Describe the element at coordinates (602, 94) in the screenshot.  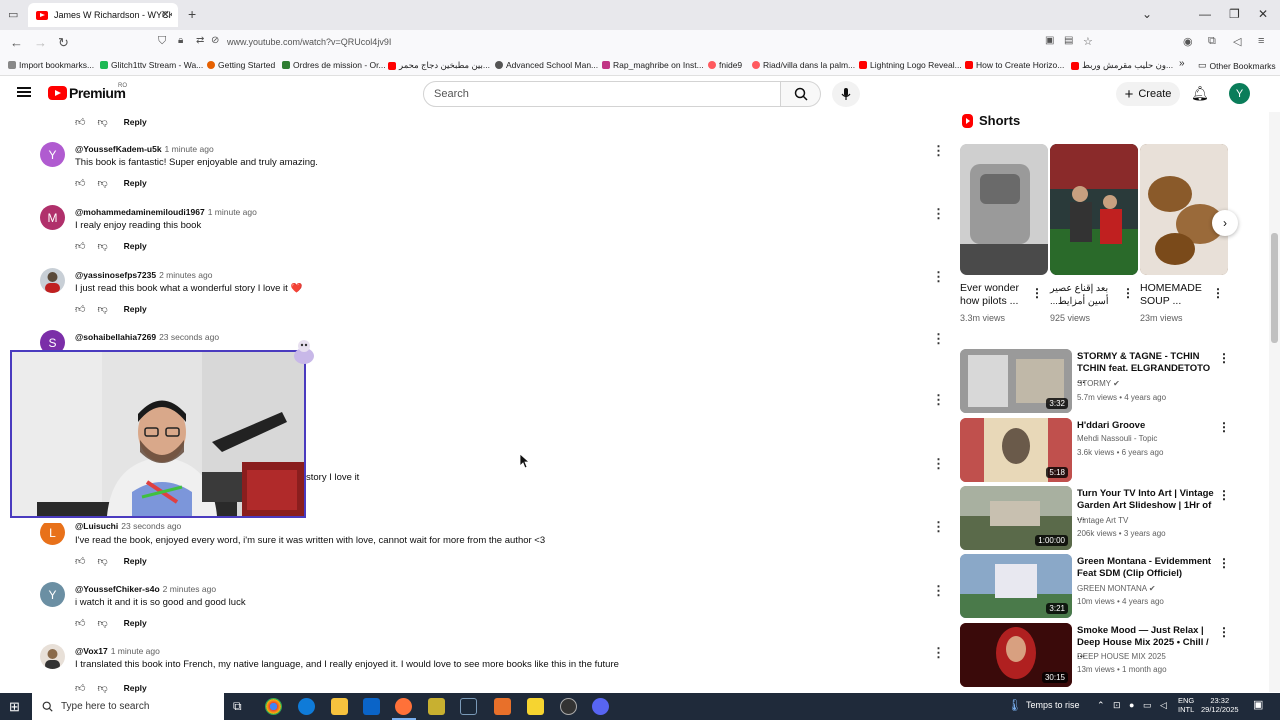
I see `search-input: Search` at that location.